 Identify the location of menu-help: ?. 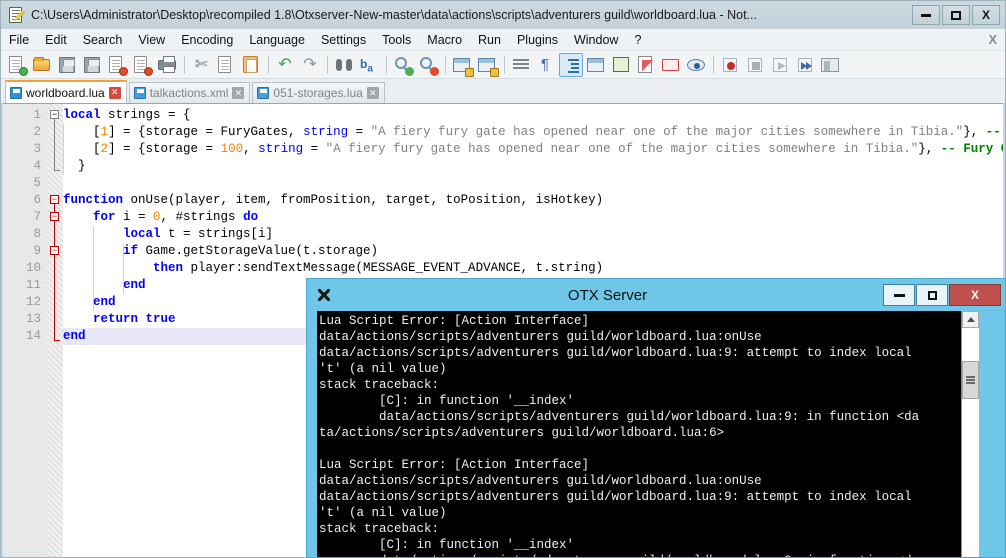
(637, 40).